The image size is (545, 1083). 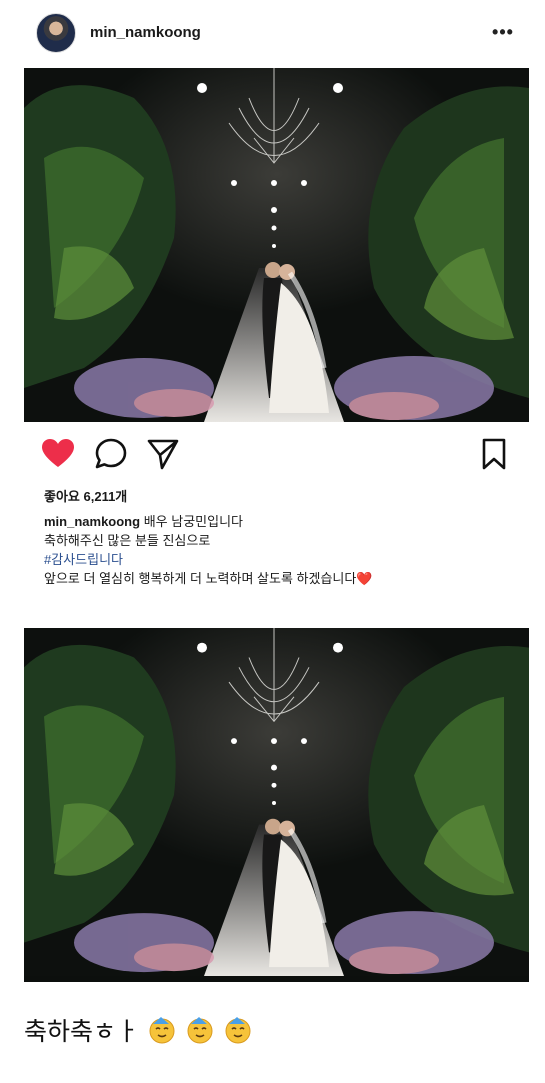 What do you see at coordinates (127, 540) in the screenshot?
I see `caption-line-2: 축하해주신 많은 분들 진심으로` at bounding box center [127, 540].